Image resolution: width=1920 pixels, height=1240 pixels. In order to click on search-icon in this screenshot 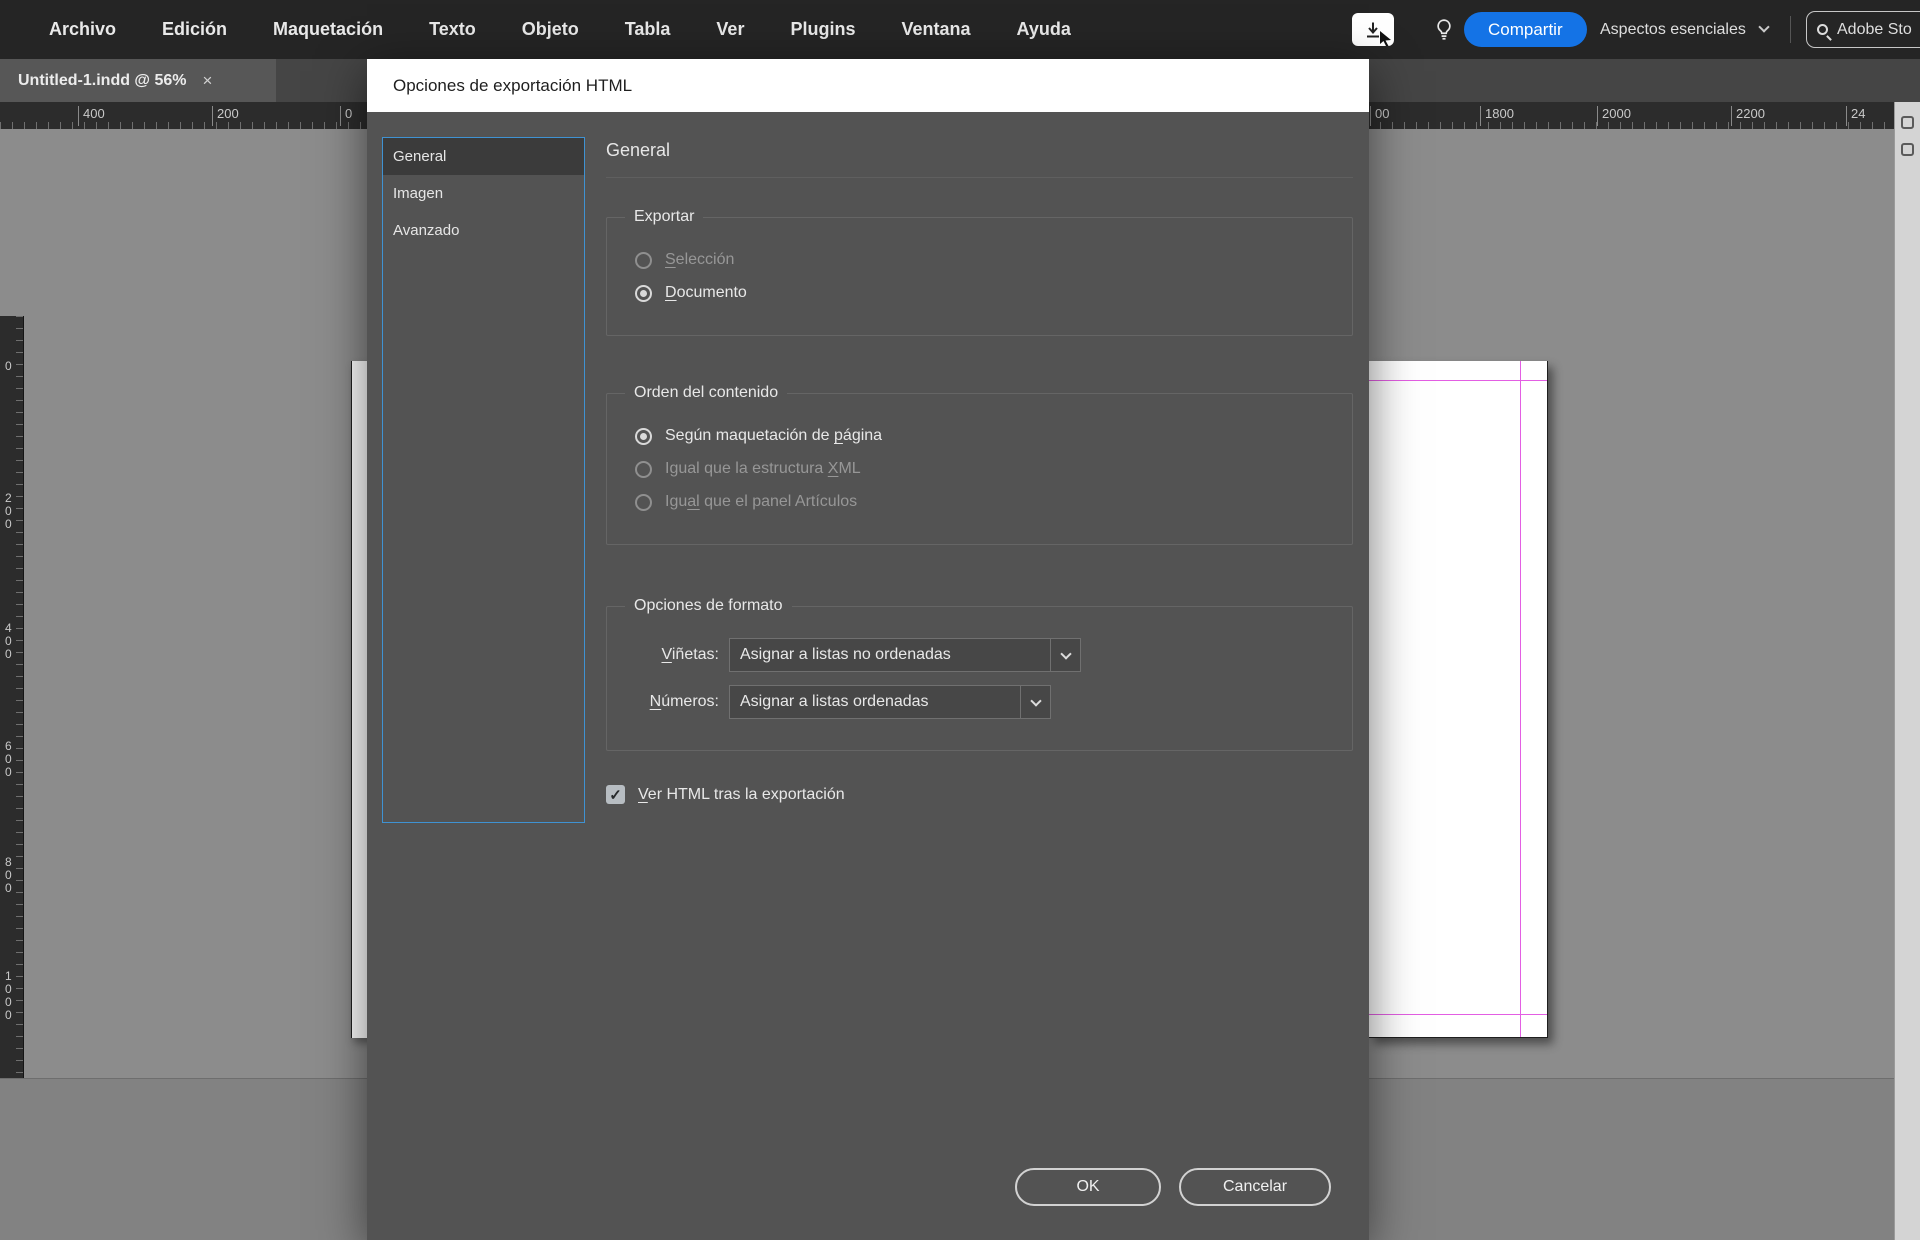, I will do `click(1822, 29)`.